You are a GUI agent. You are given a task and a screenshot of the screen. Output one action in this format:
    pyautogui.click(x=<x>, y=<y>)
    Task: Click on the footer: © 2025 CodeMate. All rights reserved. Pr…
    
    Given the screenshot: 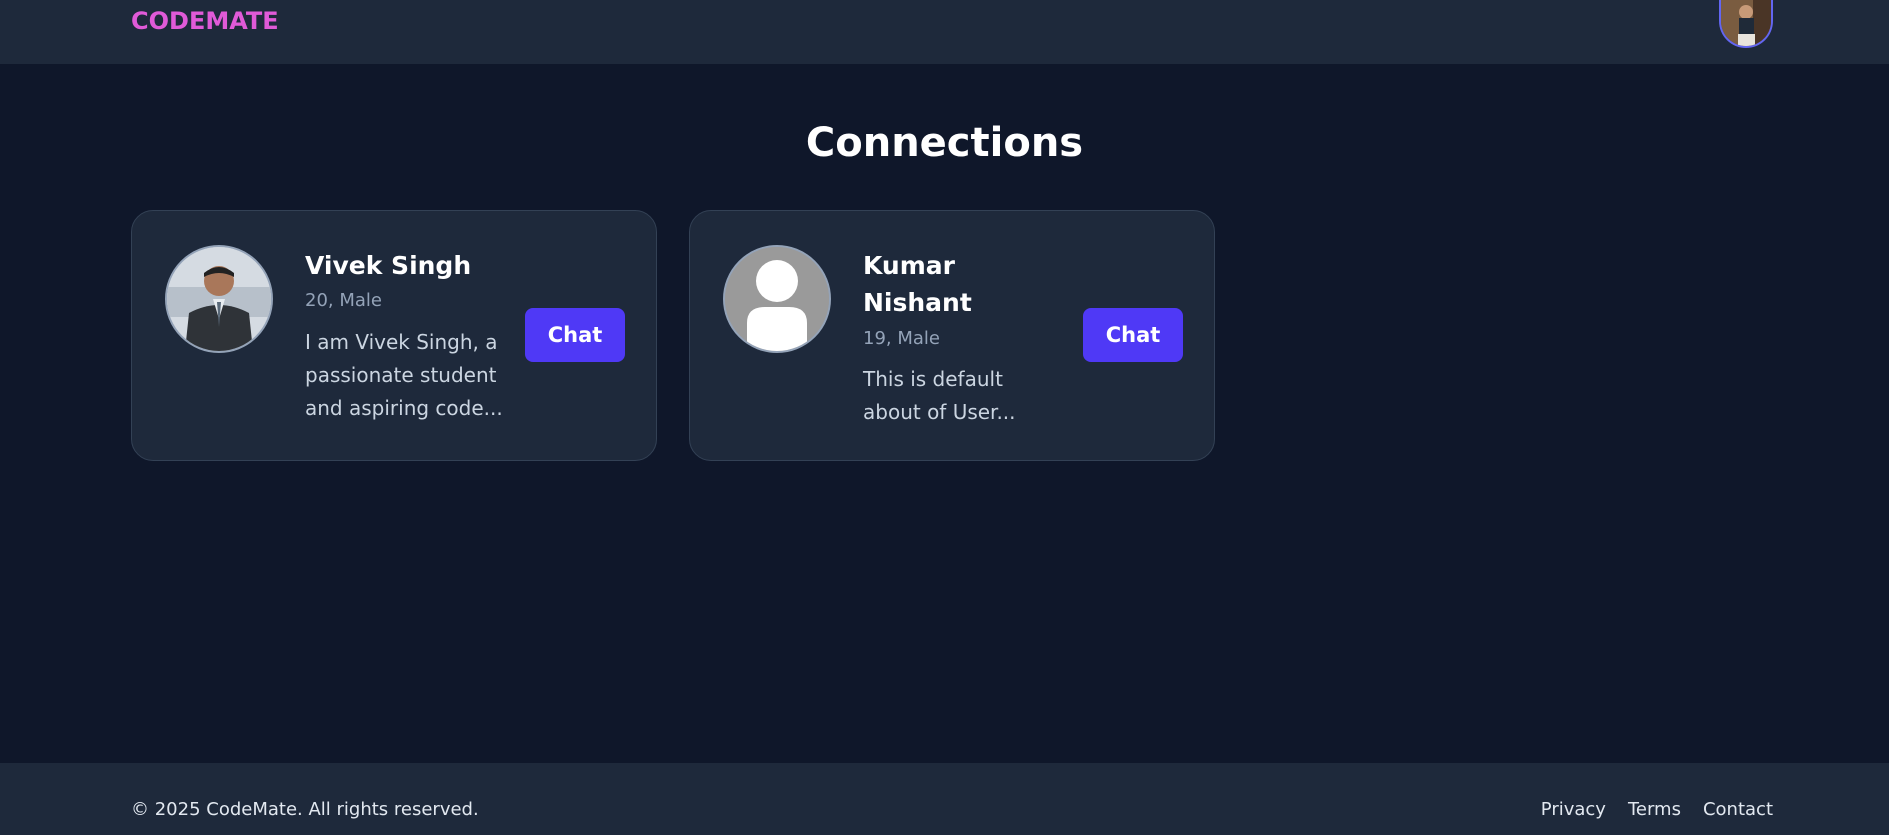 What is the action you would take?
    pyautogui.click(x=944, y=799)
    